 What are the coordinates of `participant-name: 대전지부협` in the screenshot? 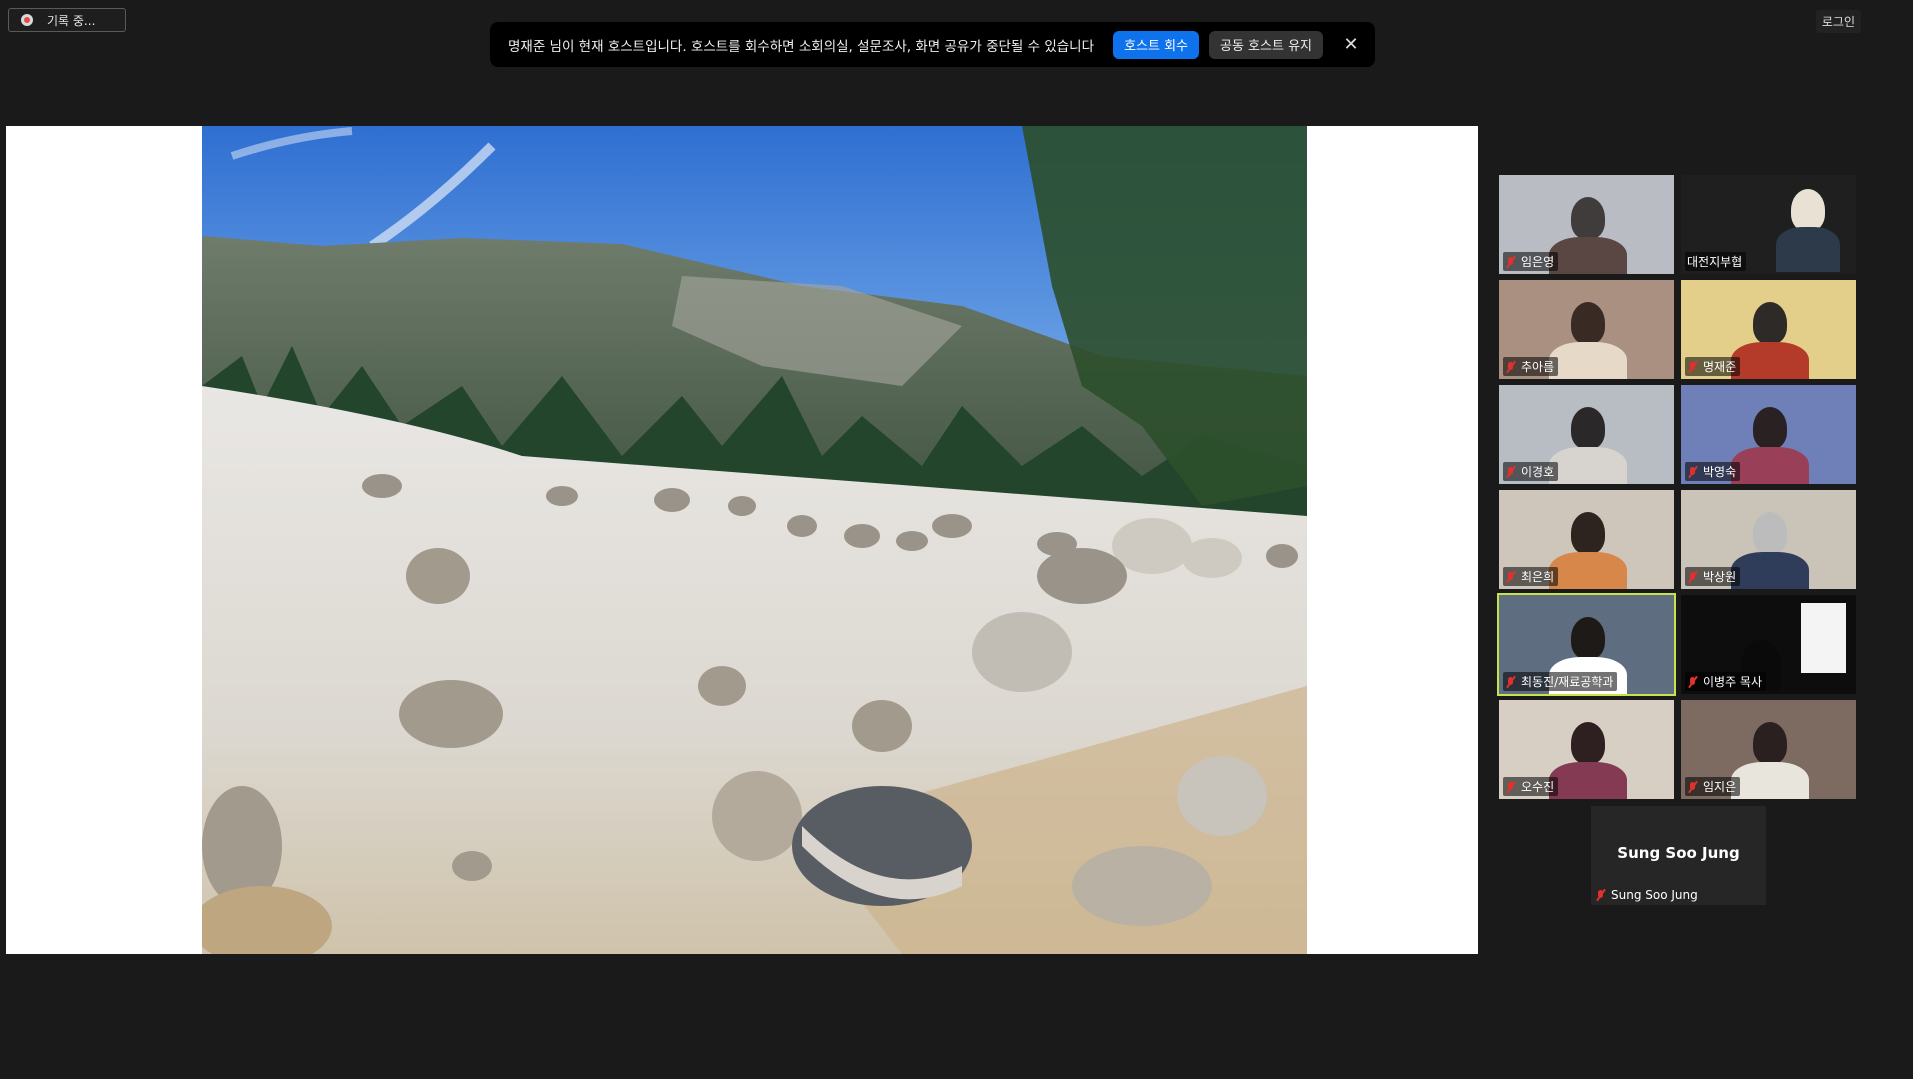 It's located at (1715, 262).